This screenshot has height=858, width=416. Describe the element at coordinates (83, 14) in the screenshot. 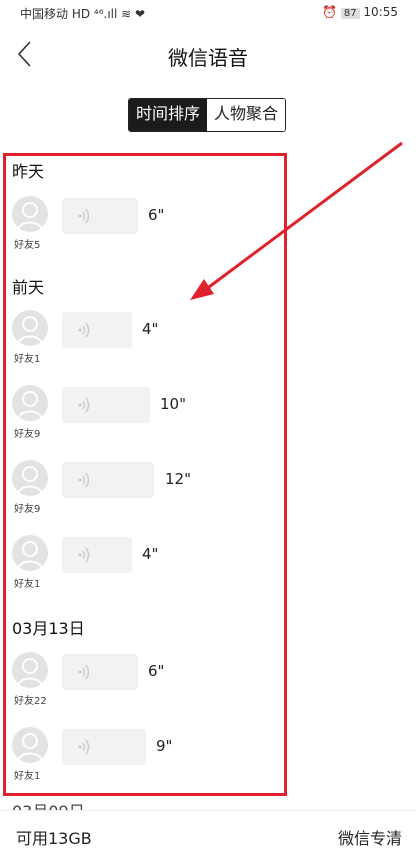

I see `carrier-text: 中国移动 HD ⁴⁶.ıll ≋ ❤` at that location.